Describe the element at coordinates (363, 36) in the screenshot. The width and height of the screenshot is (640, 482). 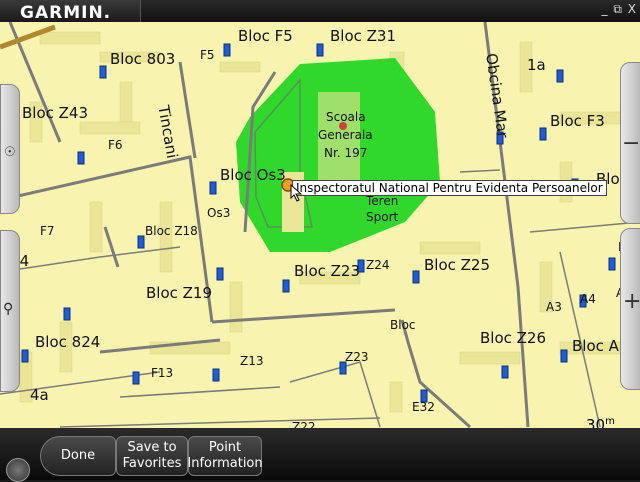
I see `map-label: Bloc Z31` at that location.